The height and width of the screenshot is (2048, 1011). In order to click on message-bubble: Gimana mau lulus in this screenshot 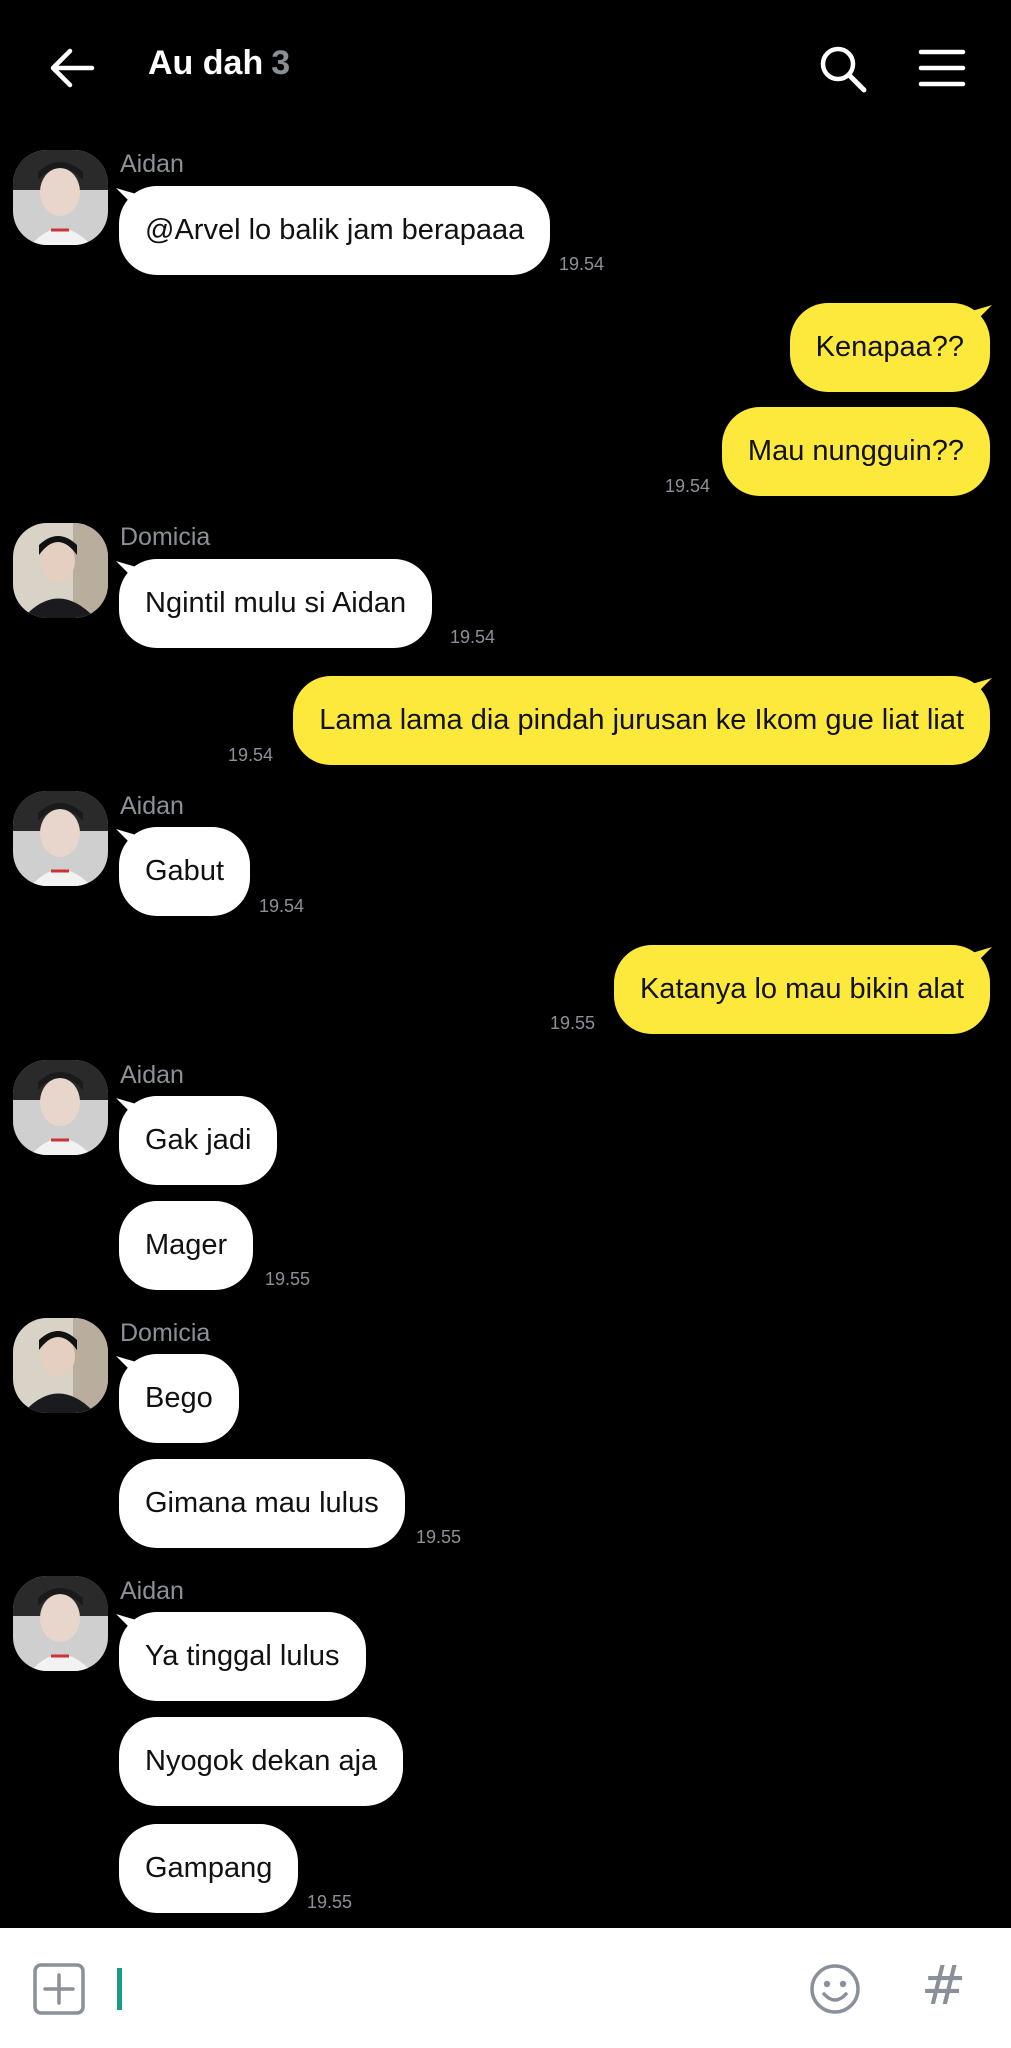, I will do `click(262, 1503)`.